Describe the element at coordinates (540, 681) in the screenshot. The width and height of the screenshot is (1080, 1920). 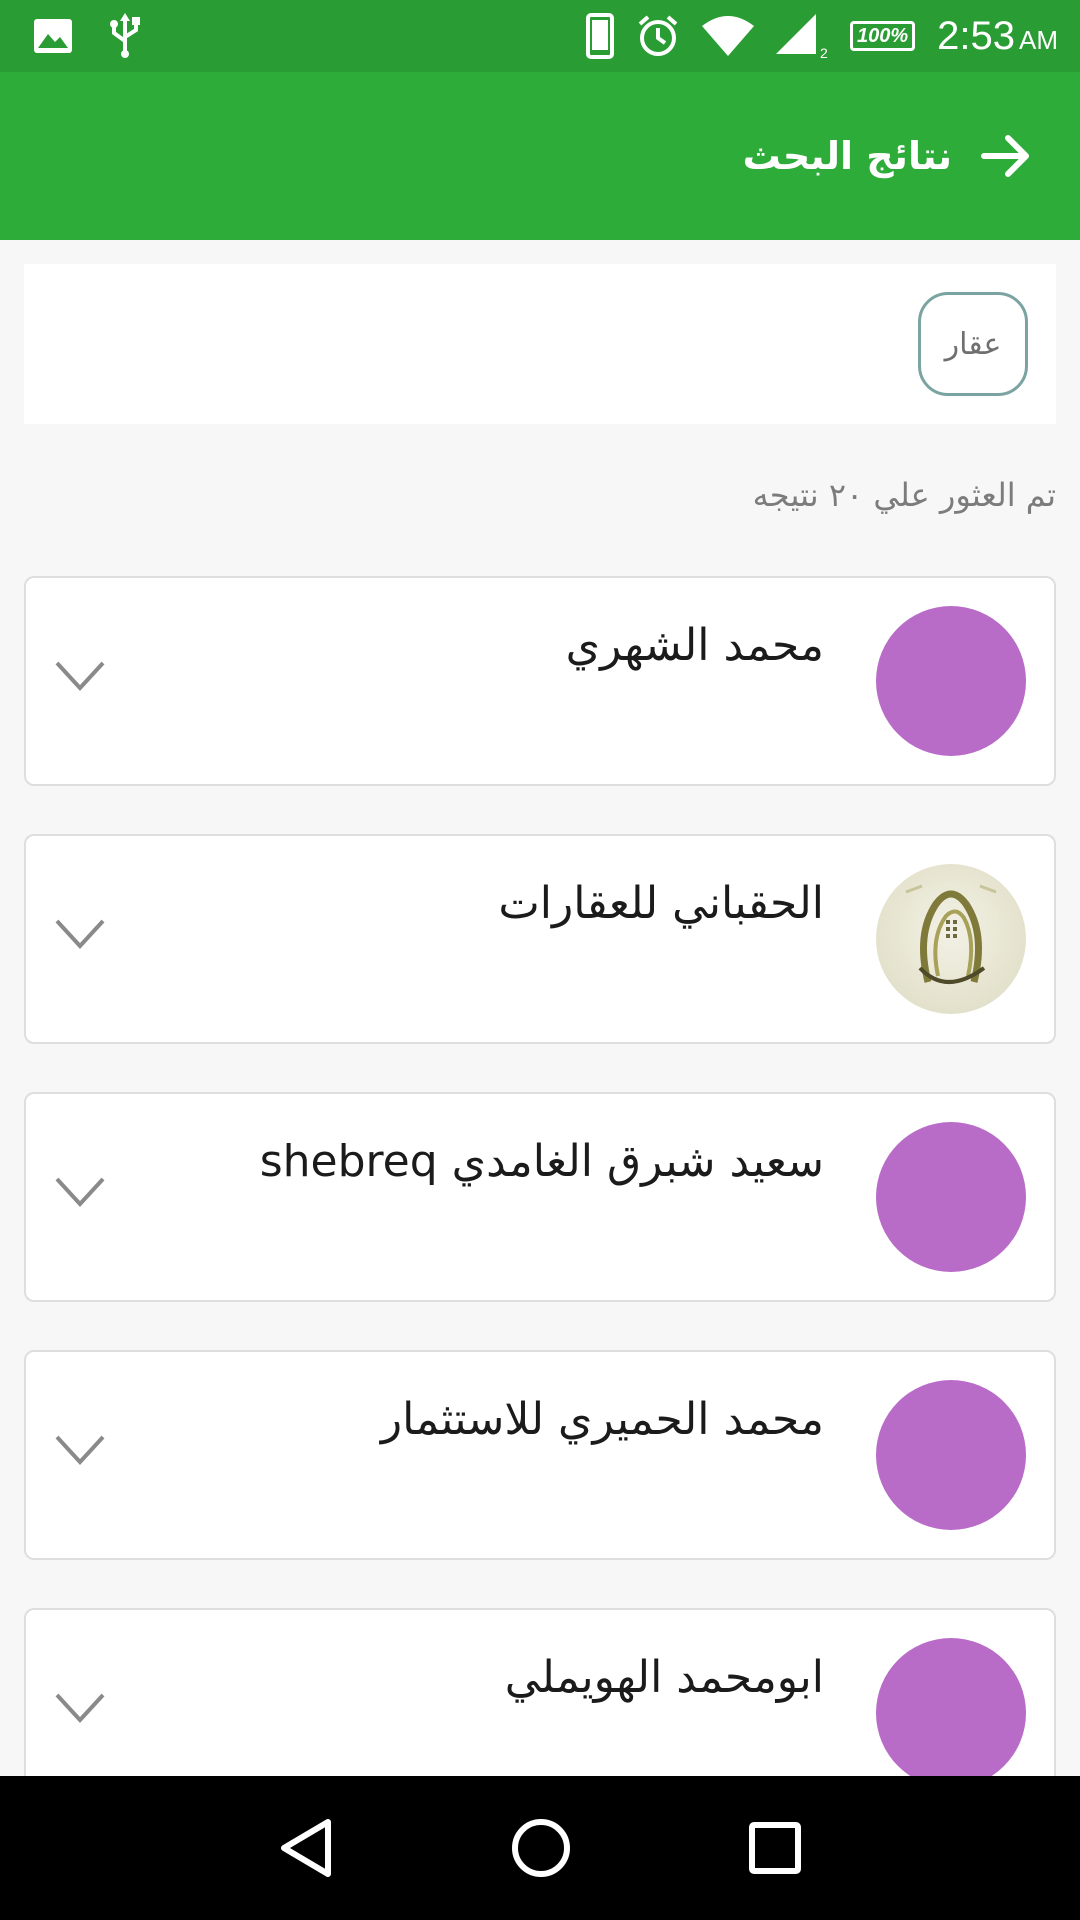
I see `result-card: محمد الشهري` at that location.